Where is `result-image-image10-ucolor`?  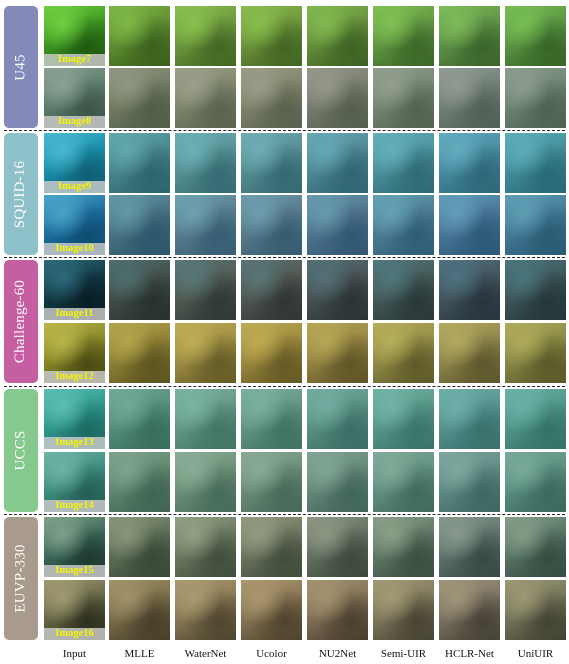
result-image-image10-ucolor is located at coordinates (271, 225).